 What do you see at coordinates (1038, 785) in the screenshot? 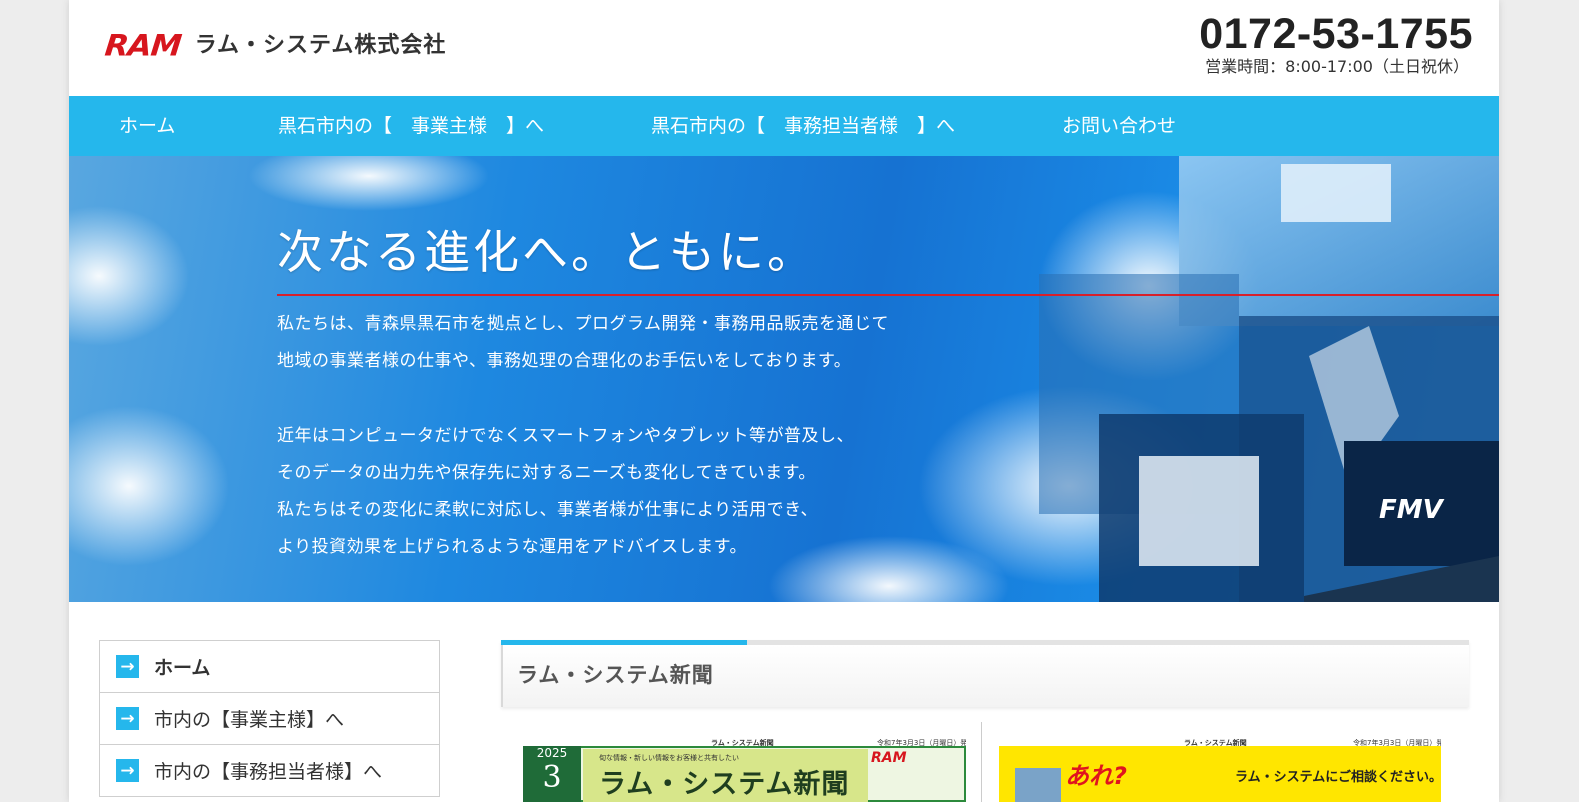
I see `shelf-illustration` at bounding box center [1038, 785].